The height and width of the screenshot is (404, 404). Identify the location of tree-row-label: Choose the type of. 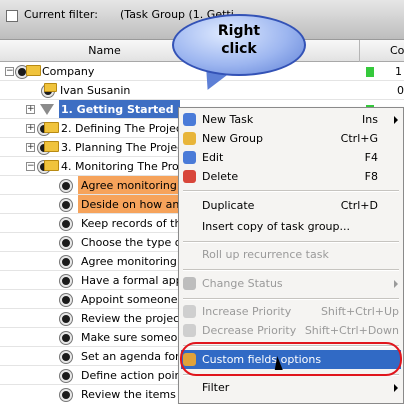
(133, 242).